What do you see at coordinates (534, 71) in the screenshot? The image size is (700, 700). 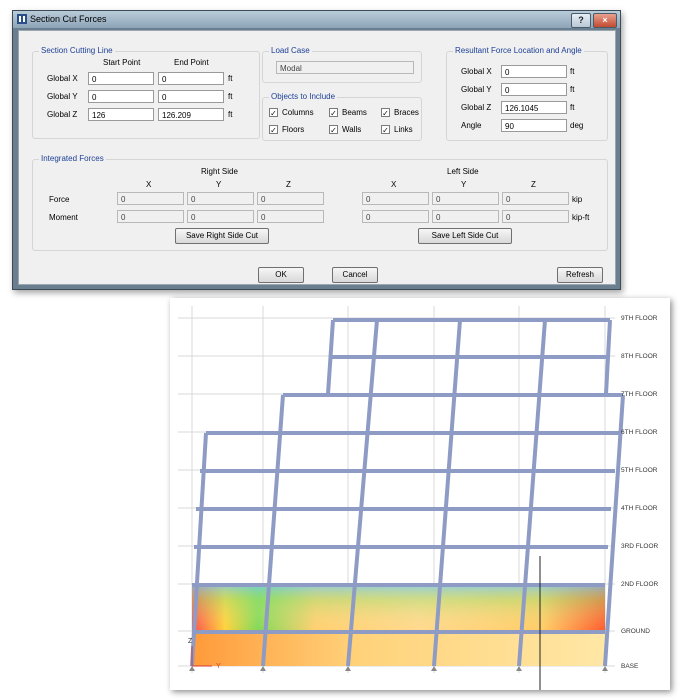 I see `resultant-x-input: 0` at bounding box center [534, 71].